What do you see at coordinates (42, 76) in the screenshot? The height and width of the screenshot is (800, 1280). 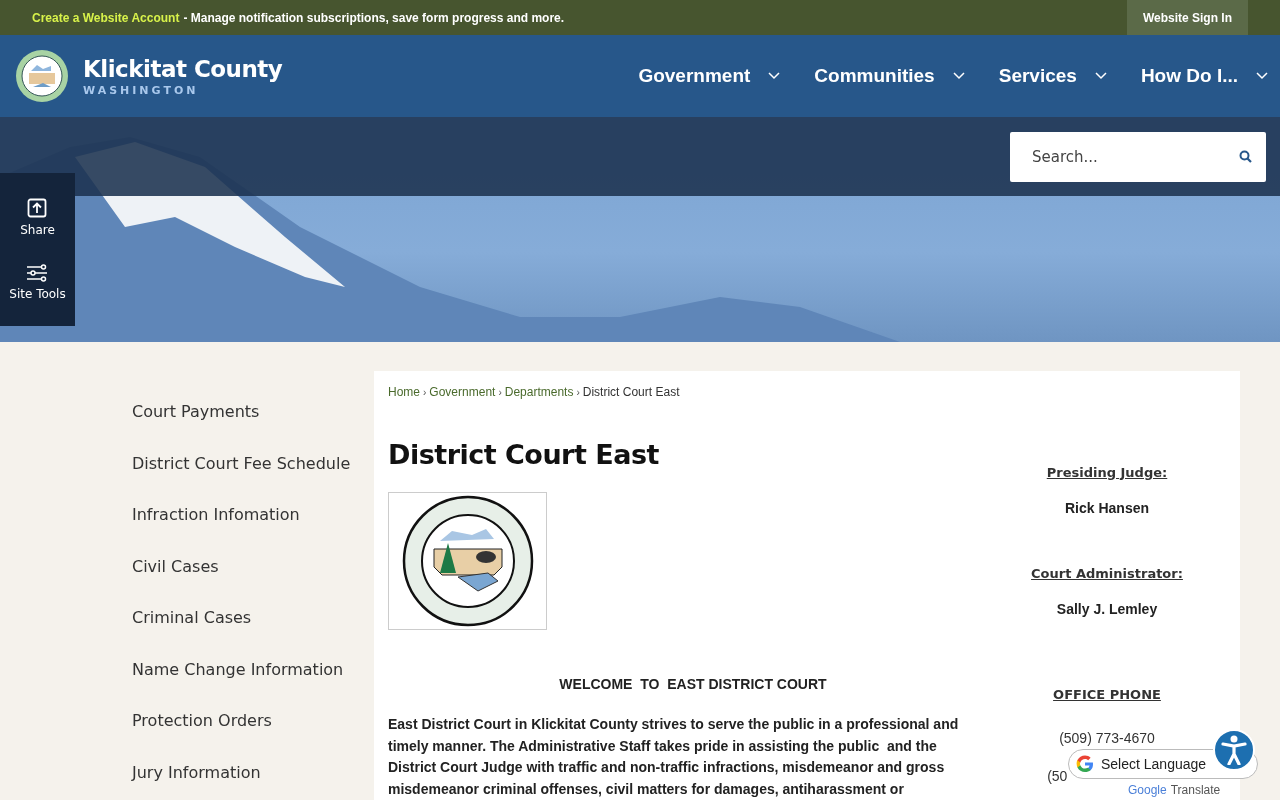 I see `county-seal-logo` at bounding box center [42, 76].